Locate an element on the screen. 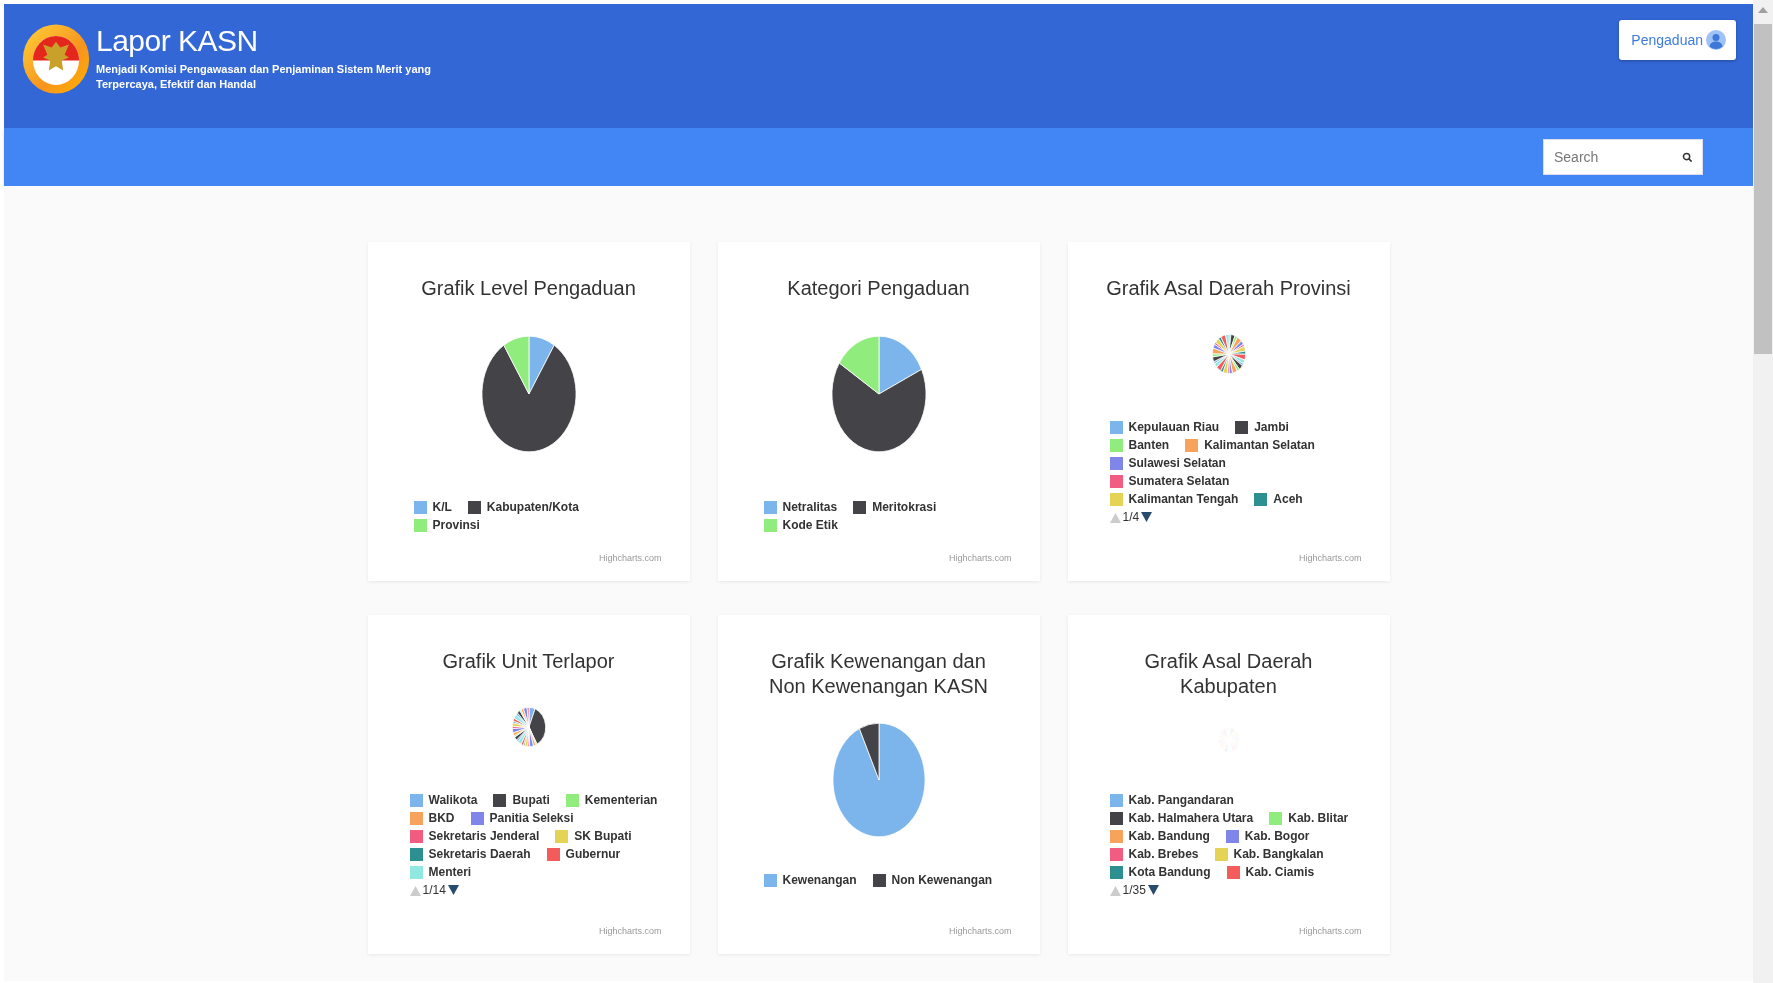  legend-label: Kab. Blitar is located at coordinates (1318, 818).